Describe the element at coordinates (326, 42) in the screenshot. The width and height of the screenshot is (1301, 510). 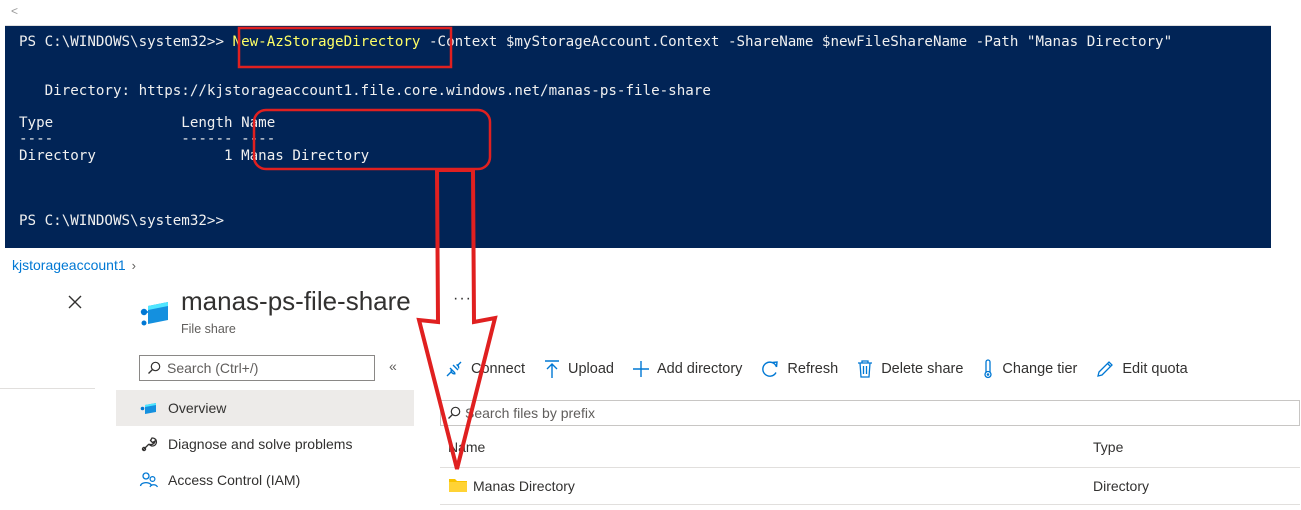
I see `cmdlet-name: New-AzStorageDirectory` at that location.